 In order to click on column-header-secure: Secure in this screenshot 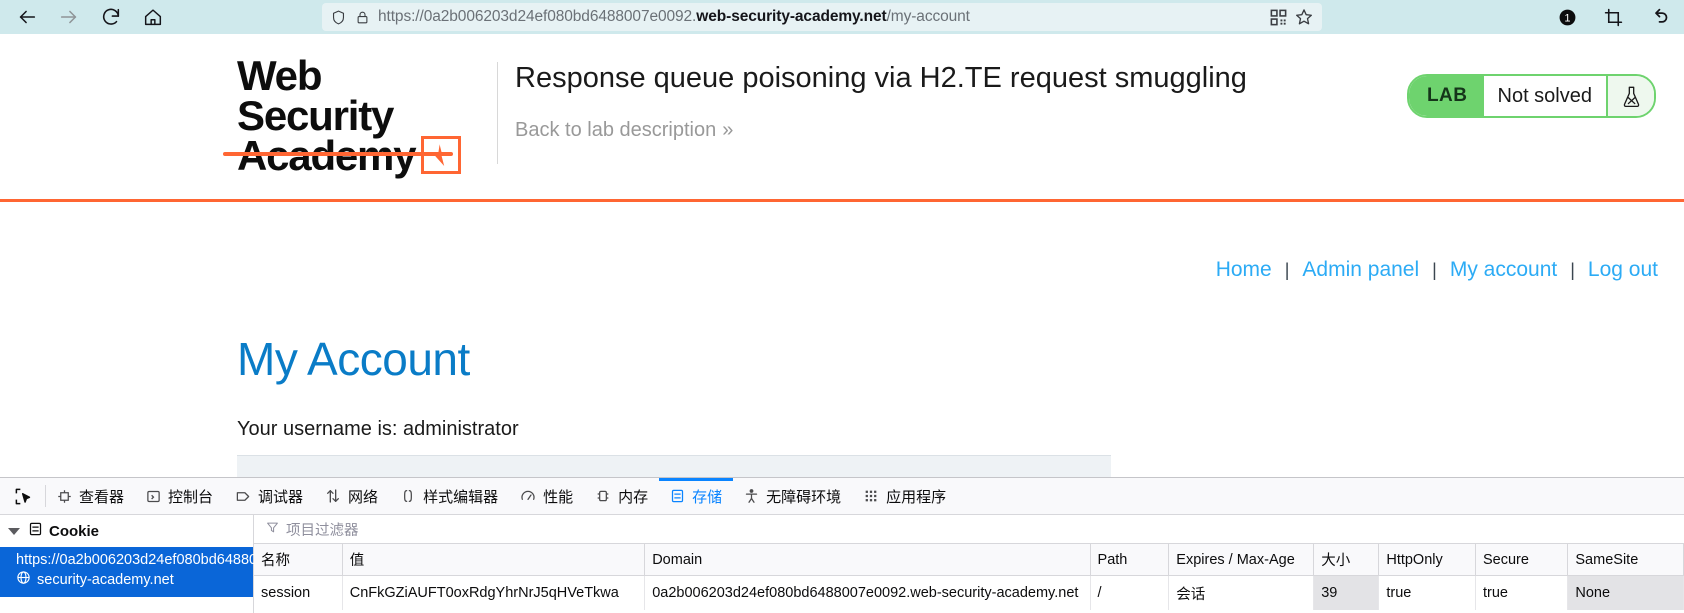, I will do `click(1522, 560)`.